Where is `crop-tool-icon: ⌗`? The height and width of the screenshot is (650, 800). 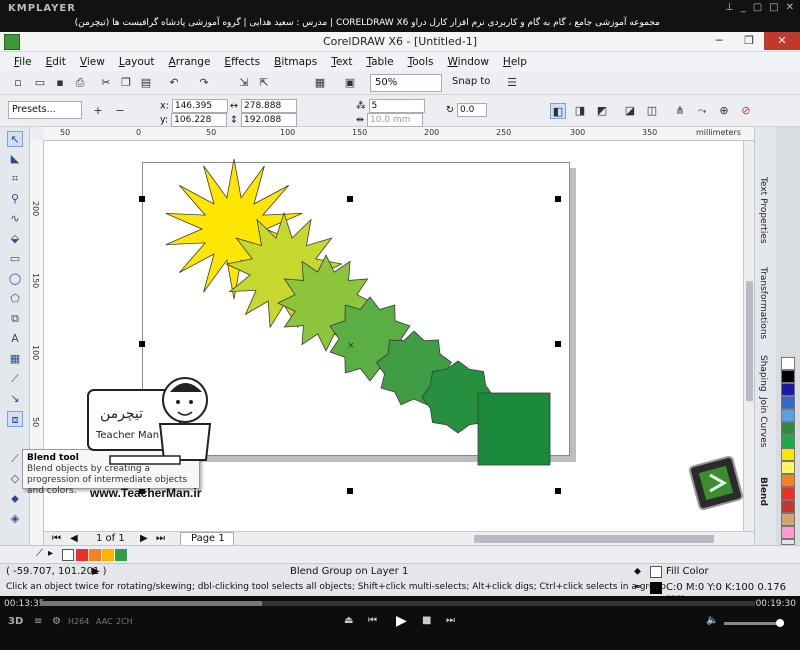
crop-tool-icon: ⌗ is located at coordinates (15, 179).